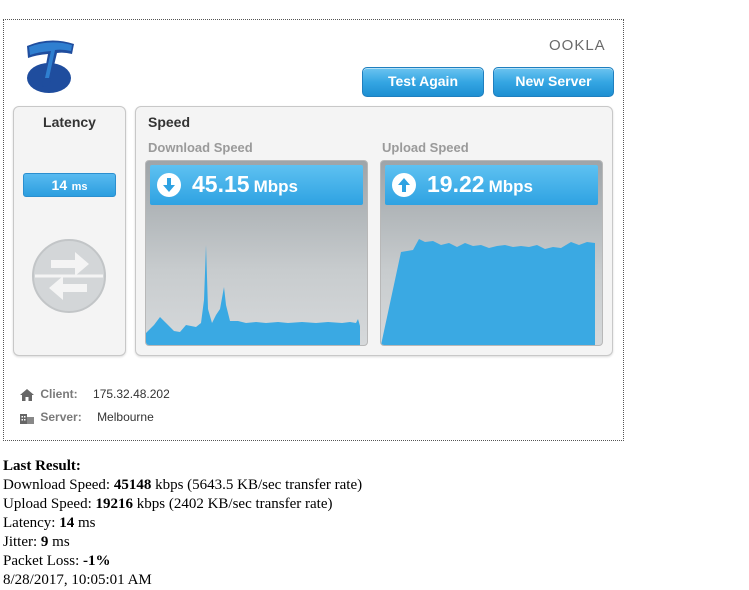 This screenshot has width=749, height=590. What do you see at coordinates (69, 276) in the screenshot?
I see `arrows-icon` at bounding box center [69, 276].